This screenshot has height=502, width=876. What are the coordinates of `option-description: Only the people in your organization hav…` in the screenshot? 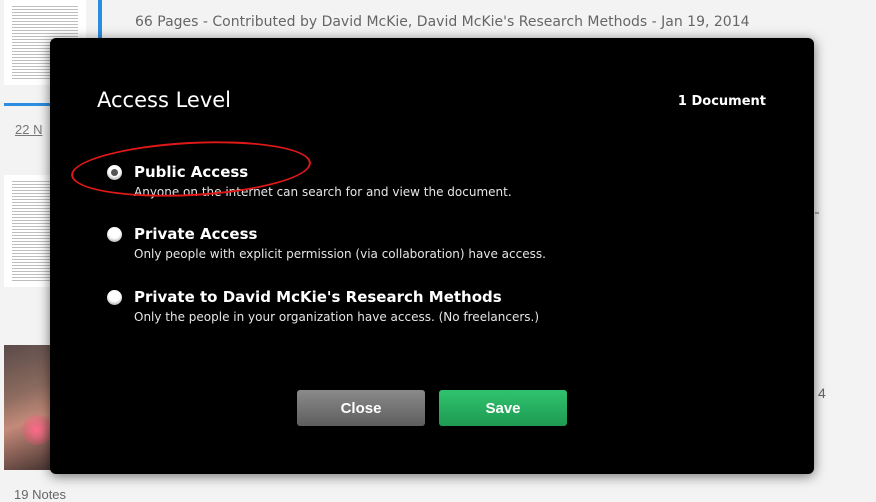 It's located at (337, 317).